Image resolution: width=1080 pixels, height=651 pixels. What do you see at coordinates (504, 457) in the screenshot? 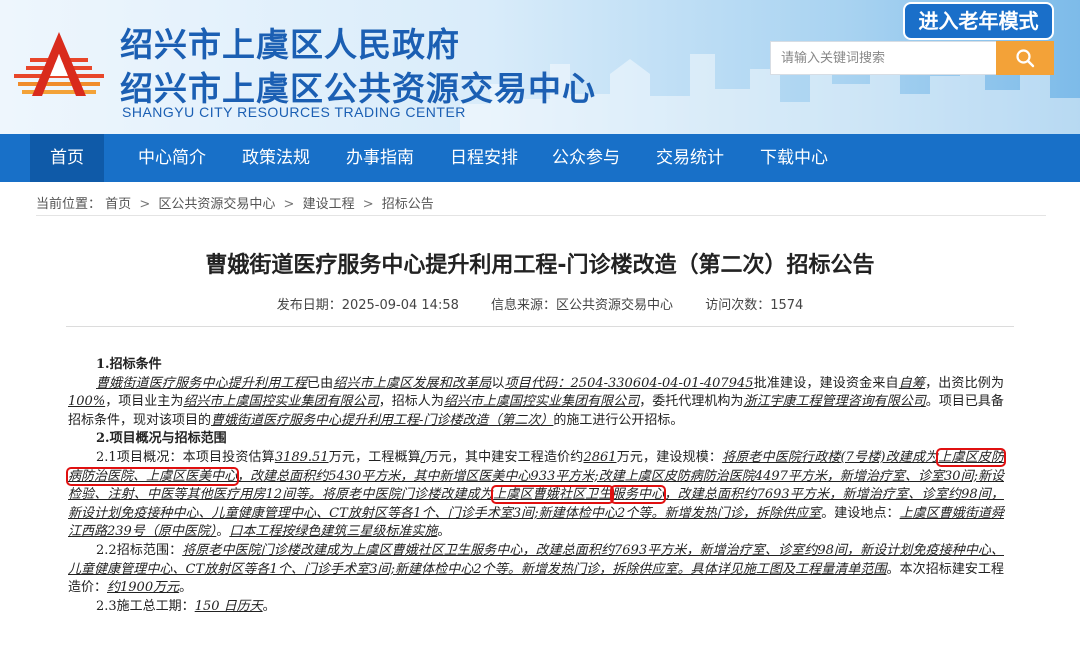
I see `text-segment: 万元，其中建安工程造价约` at bounding box center [504, 457].